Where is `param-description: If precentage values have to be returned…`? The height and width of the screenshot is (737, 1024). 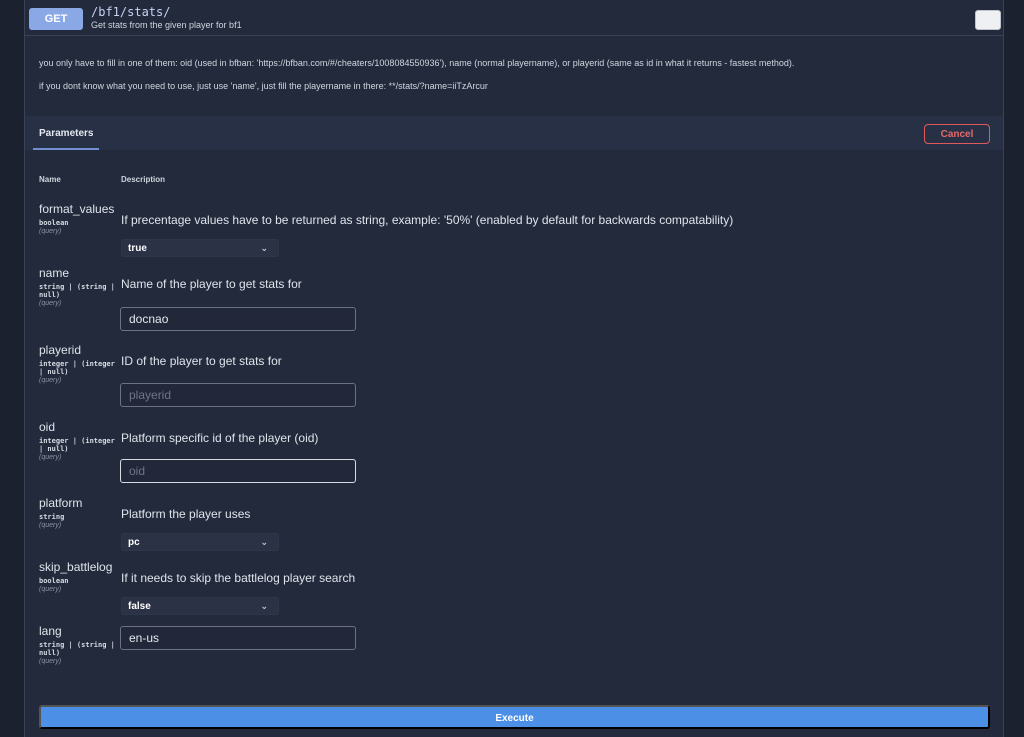
param-description: If precentage values have to be returned… is located at coordinates (427, 220).